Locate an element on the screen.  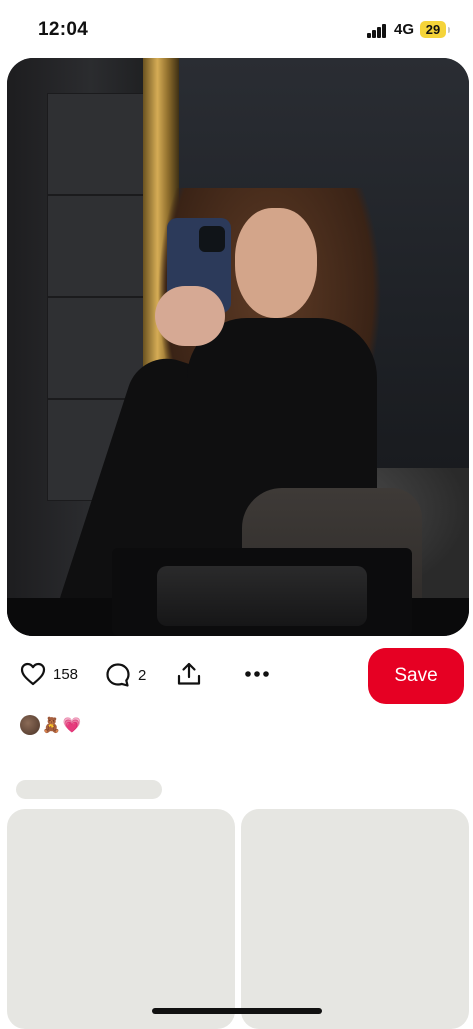
share-button is located at coordinates (189, 674).